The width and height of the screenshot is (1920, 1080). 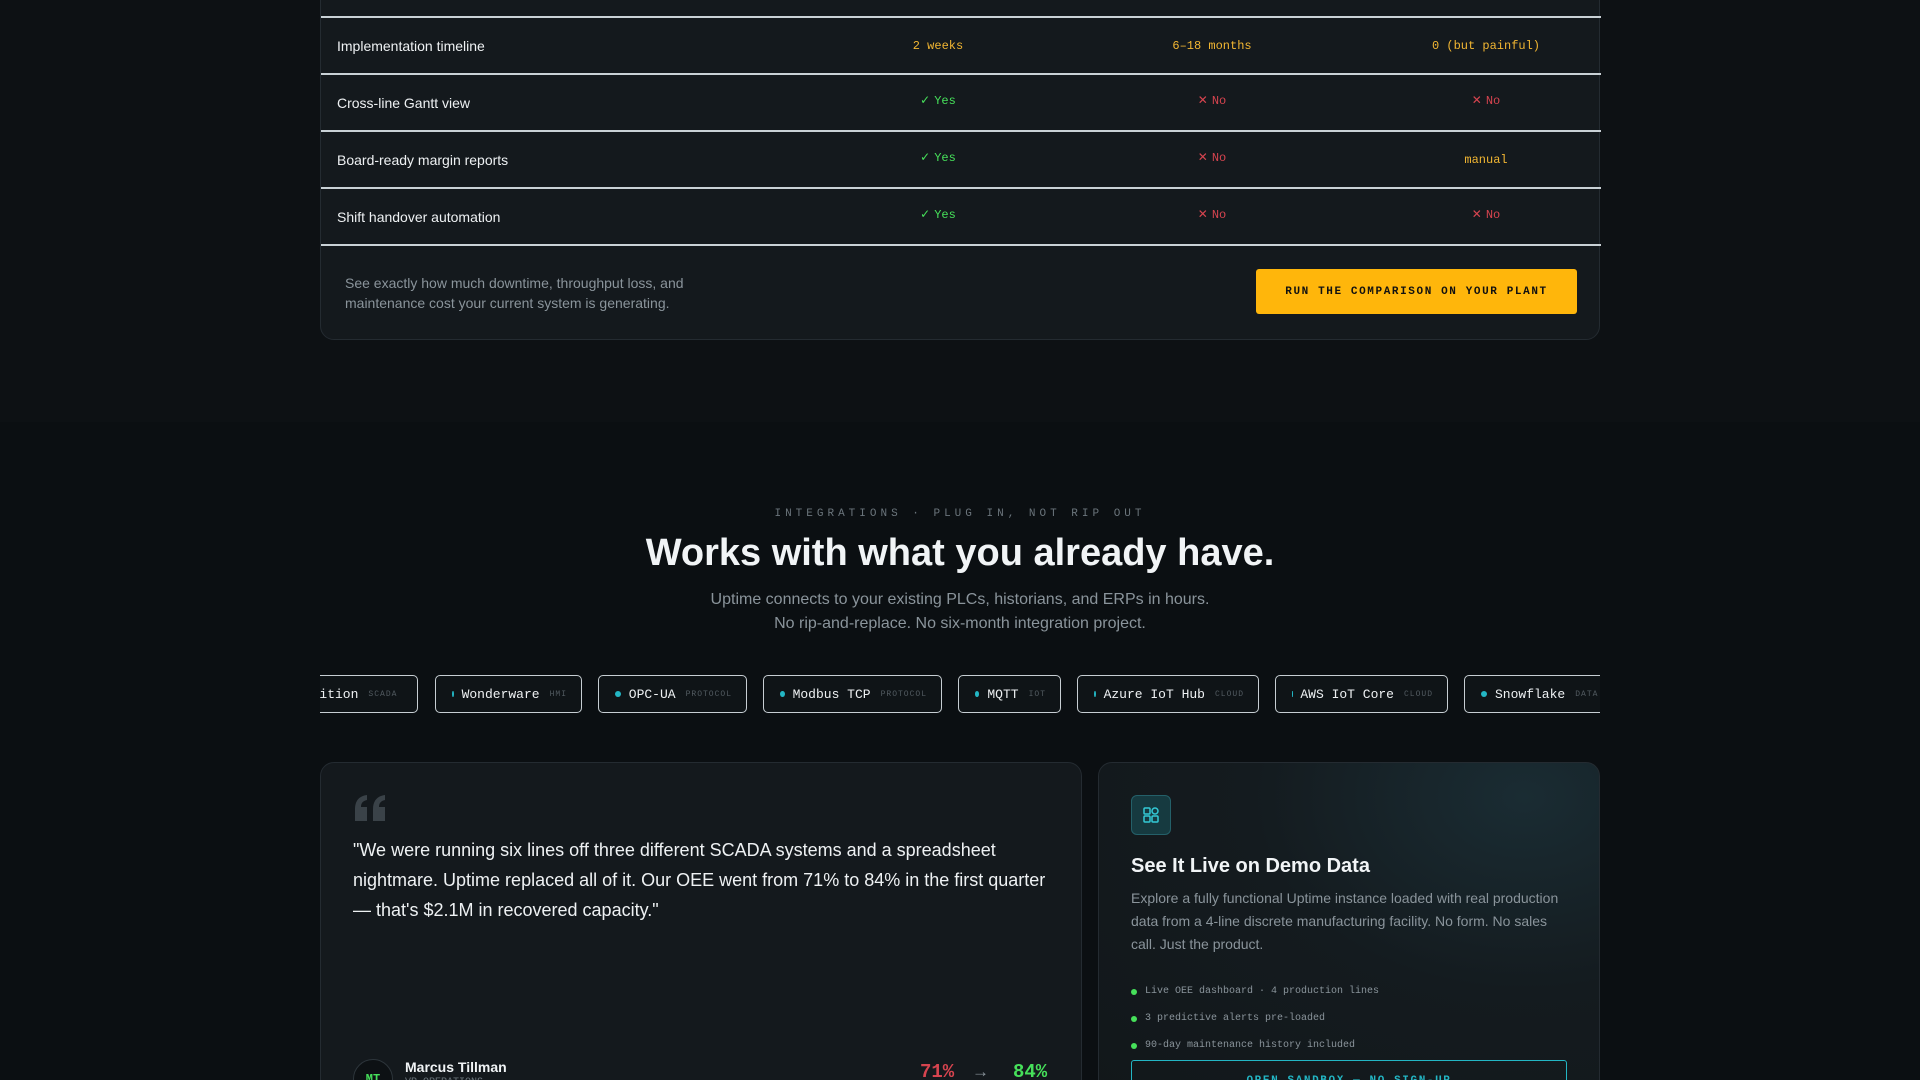 I want to click on metric-before: 71%, so click(x=937, y=1070).